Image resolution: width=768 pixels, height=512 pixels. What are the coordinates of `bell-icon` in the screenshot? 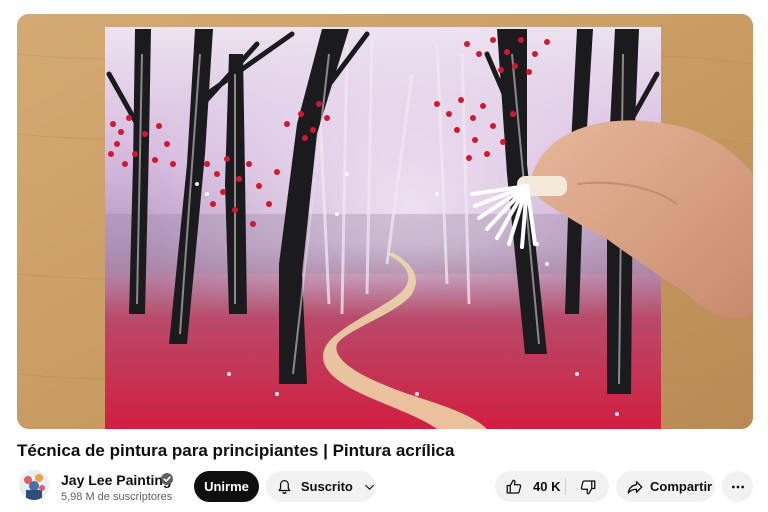 It's located at (284, 486).